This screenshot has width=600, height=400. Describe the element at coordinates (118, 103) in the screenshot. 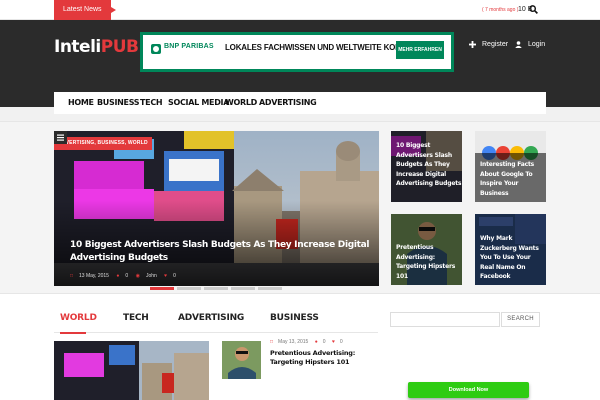

I see `nav-item-business: BUSINESS` at that location.